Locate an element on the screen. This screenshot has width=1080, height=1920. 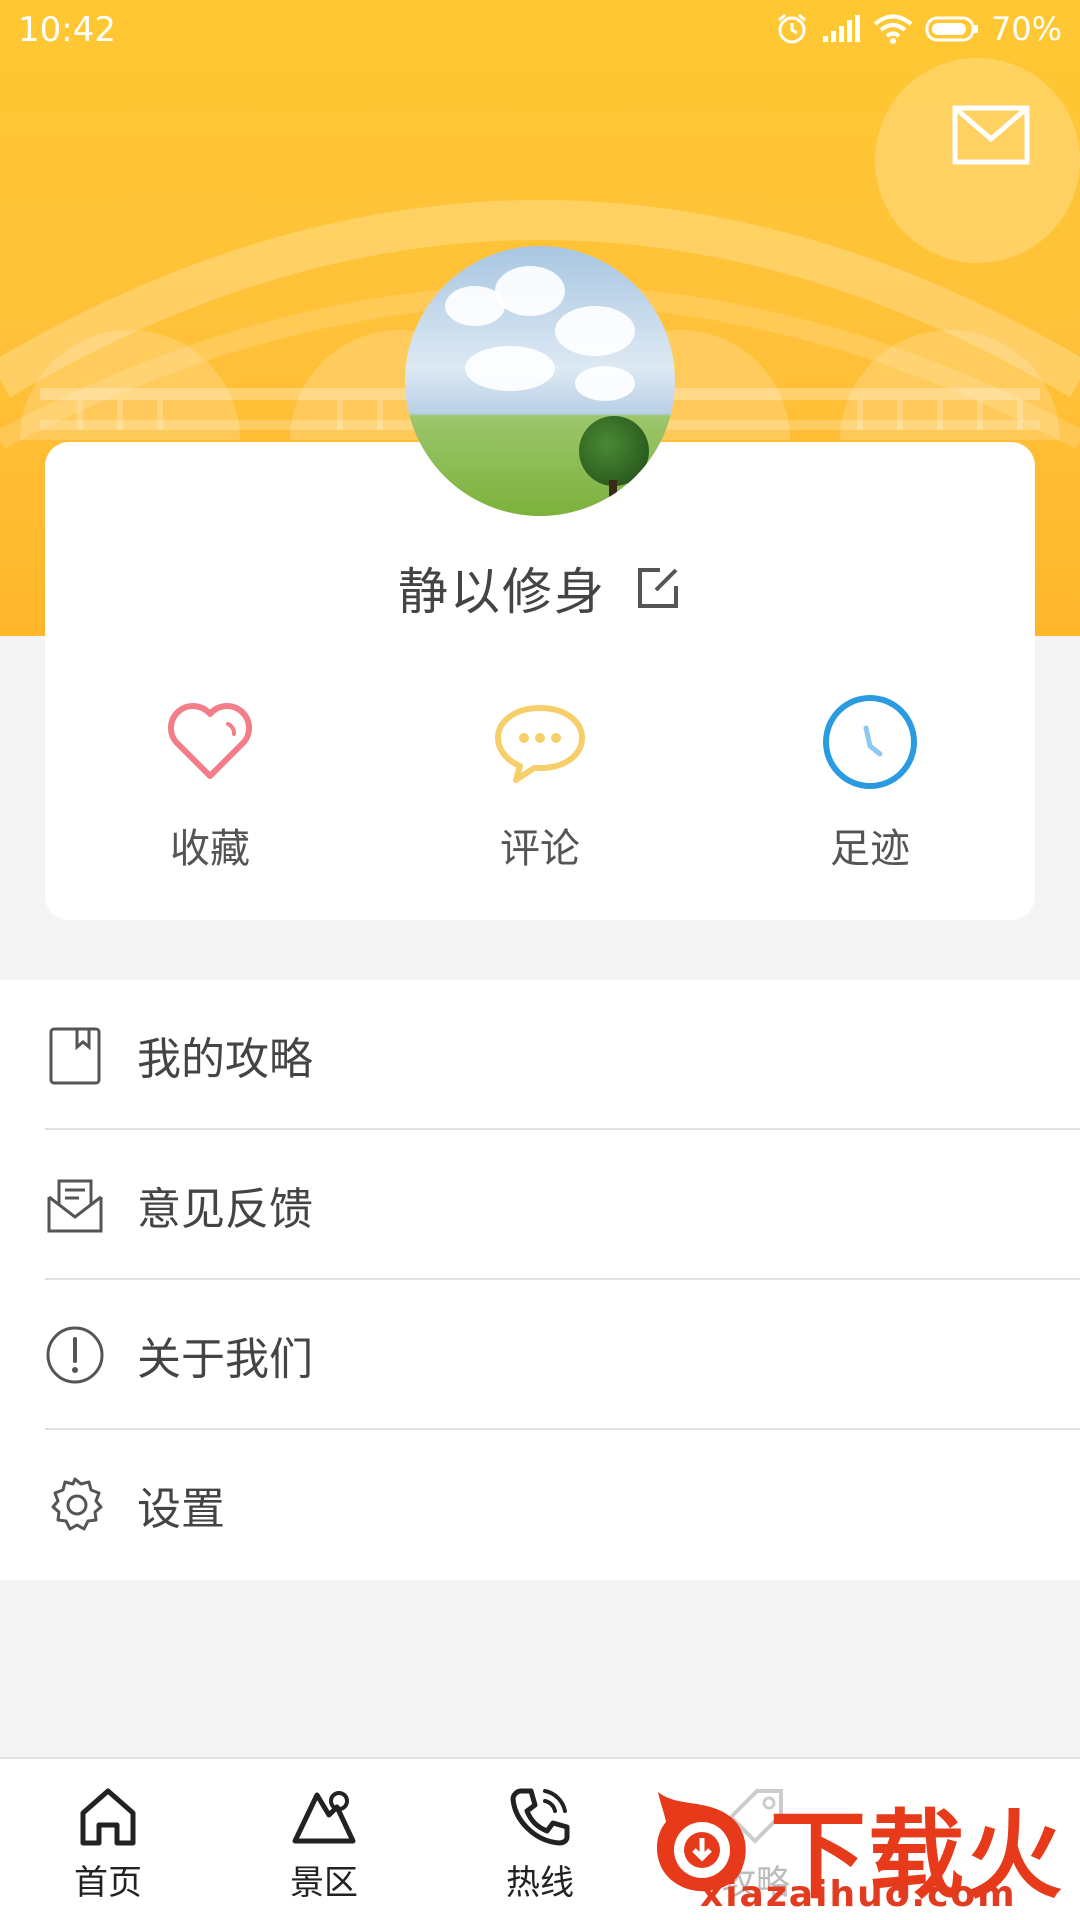
stat-favorites: 收藏 is located at coordinates (210, 783).